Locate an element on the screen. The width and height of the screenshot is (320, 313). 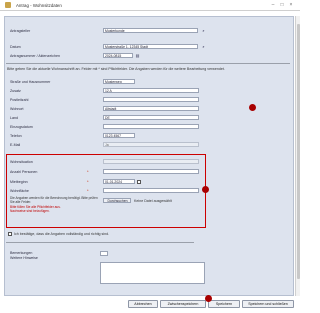
label-comments: Bemerkungen is located at coordinates (21, 253).